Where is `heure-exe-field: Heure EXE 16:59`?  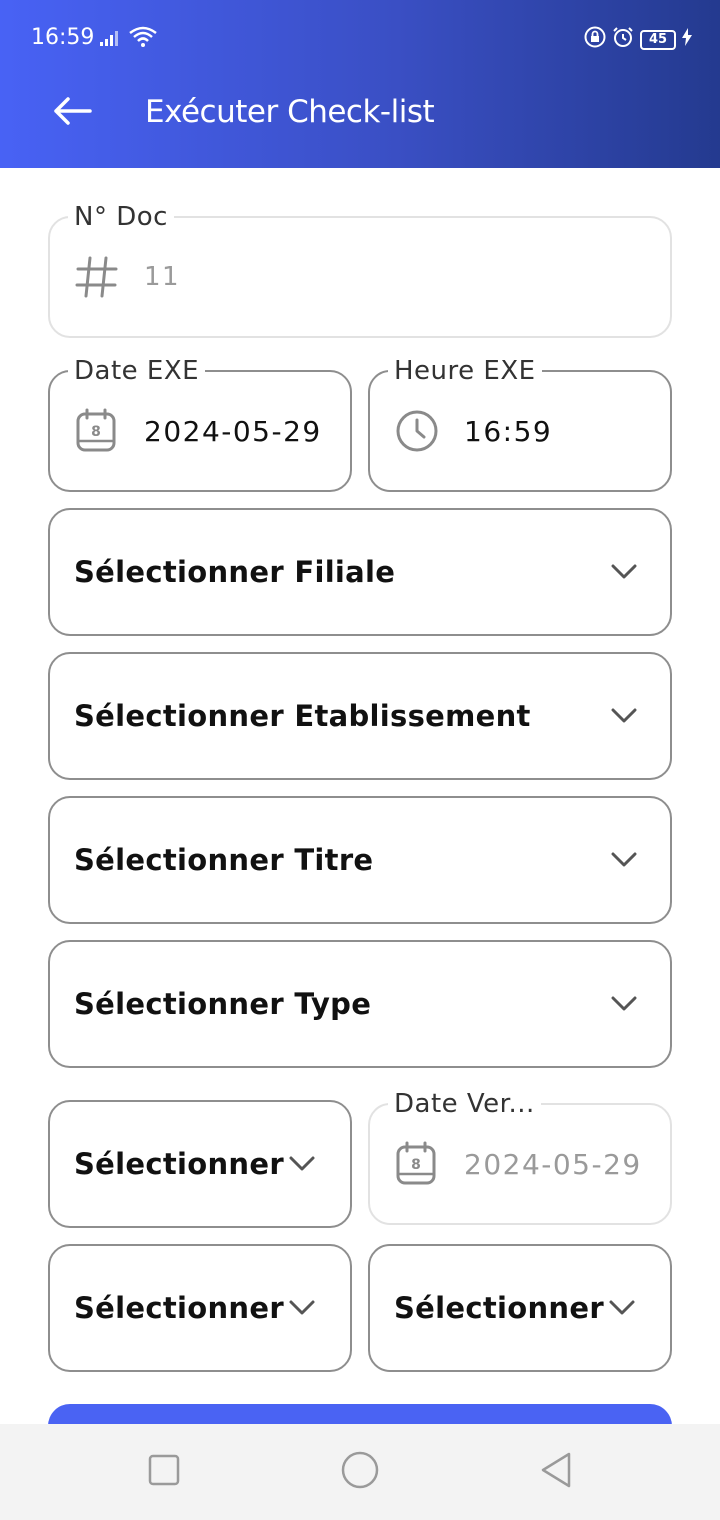 heure-exe-field: Heure EXE 16:59 is located at coordinates (520, 424).